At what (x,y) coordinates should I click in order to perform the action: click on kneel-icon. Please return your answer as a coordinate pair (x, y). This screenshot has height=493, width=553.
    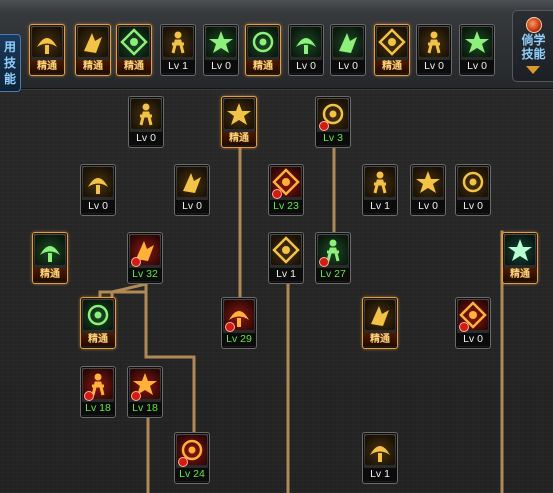
    Looking at the image, I should click on (428, 182).